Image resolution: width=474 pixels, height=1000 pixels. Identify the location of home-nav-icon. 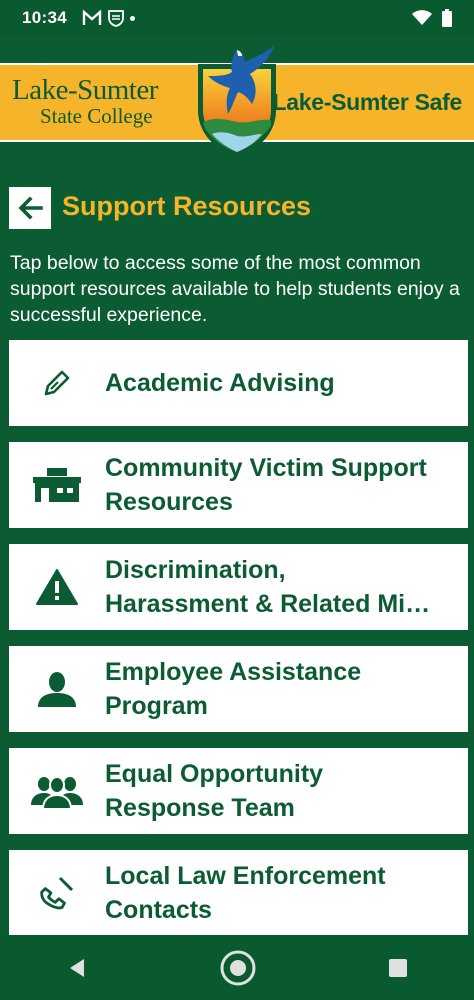
(238, 968).